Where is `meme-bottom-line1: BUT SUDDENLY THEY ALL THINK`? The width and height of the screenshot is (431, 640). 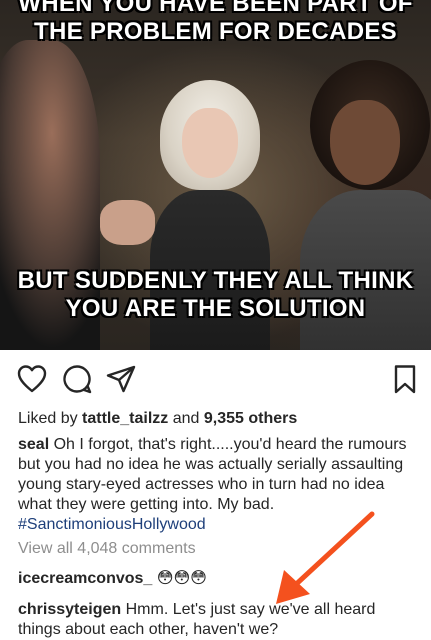 meme-bottom-line1: BUT SUDDENLY THEY ALL THINK is located at coordinates (215, 280).